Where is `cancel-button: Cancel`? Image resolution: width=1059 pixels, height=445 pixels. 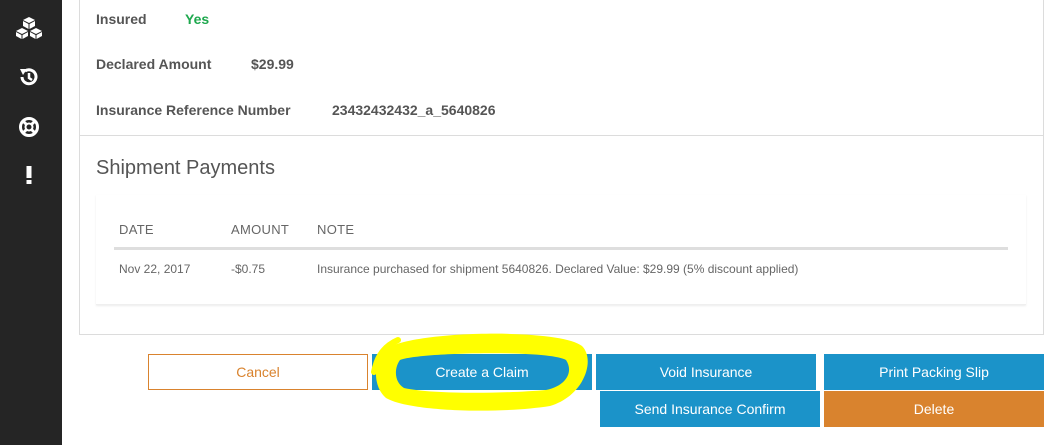
cancel-button: Cancel is located at coordinates (258, 372).